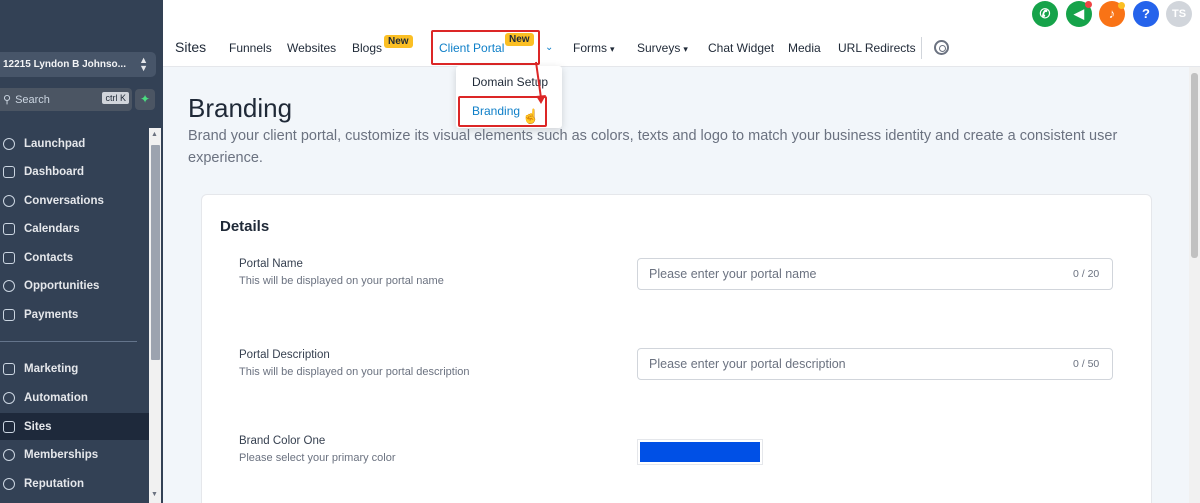  I want to click on sidebar-item-label: Automation, so click(56, 397).